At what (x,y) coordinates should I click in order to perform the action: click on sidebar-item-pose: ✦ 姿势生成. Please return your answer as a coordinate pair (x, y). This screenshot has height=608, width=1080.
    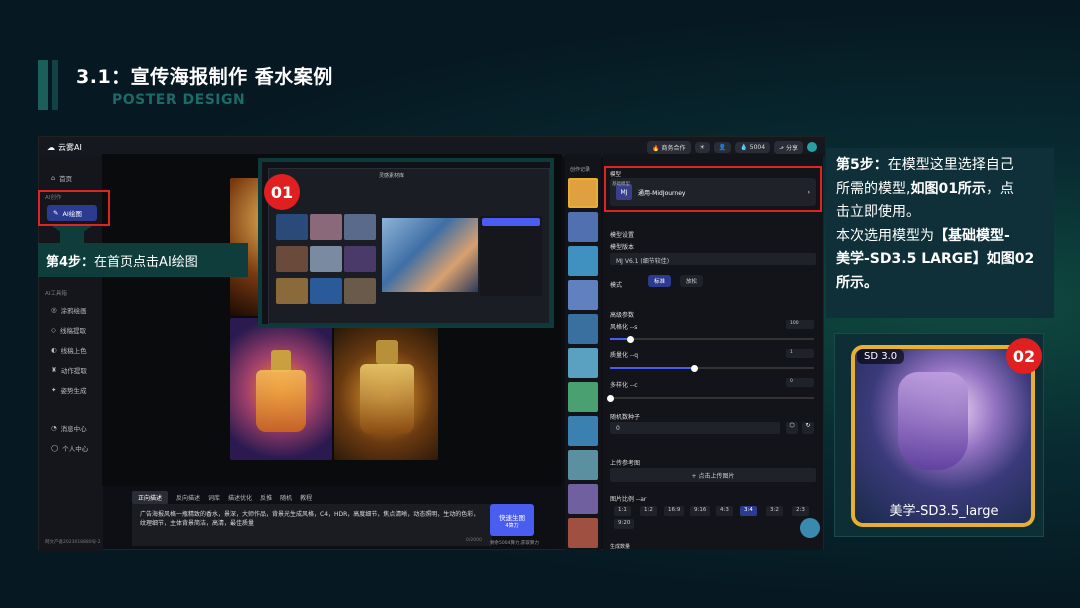
    Looking at the image, I should click on (68, 390).